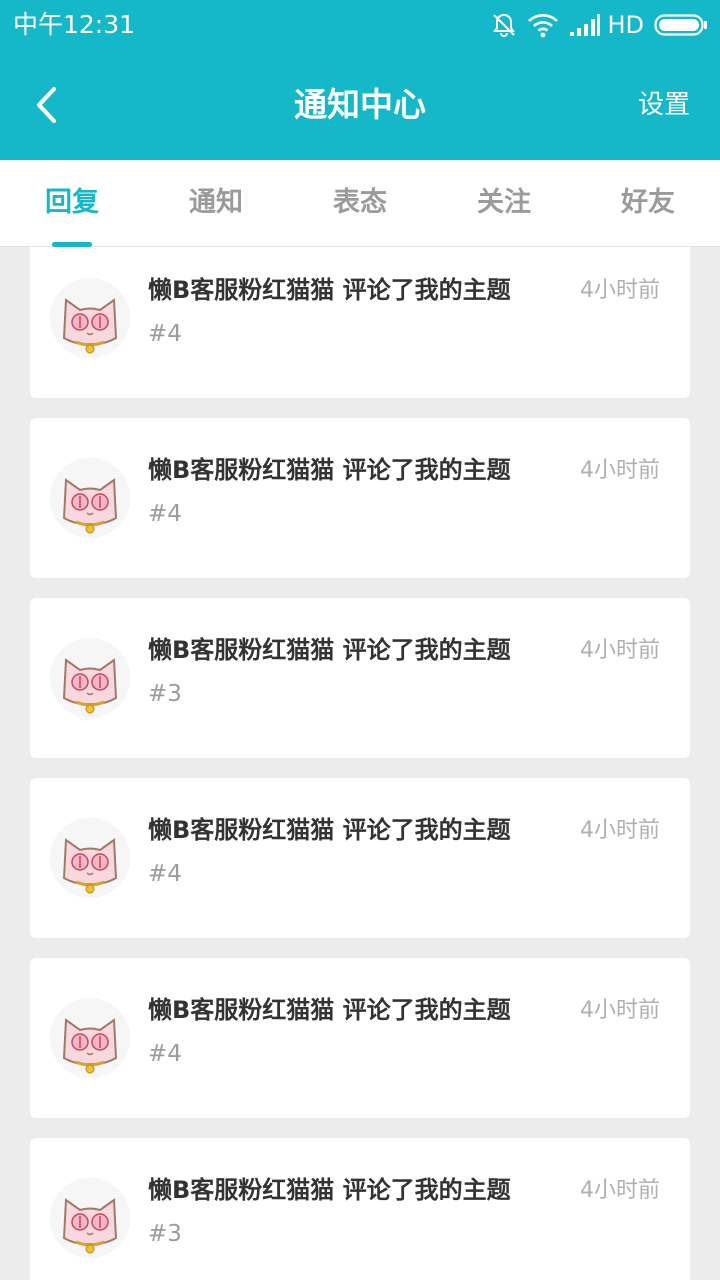  Describe the element at coordinates (504, 25) in the screenshot. I see `bell-off-icon` at that location.